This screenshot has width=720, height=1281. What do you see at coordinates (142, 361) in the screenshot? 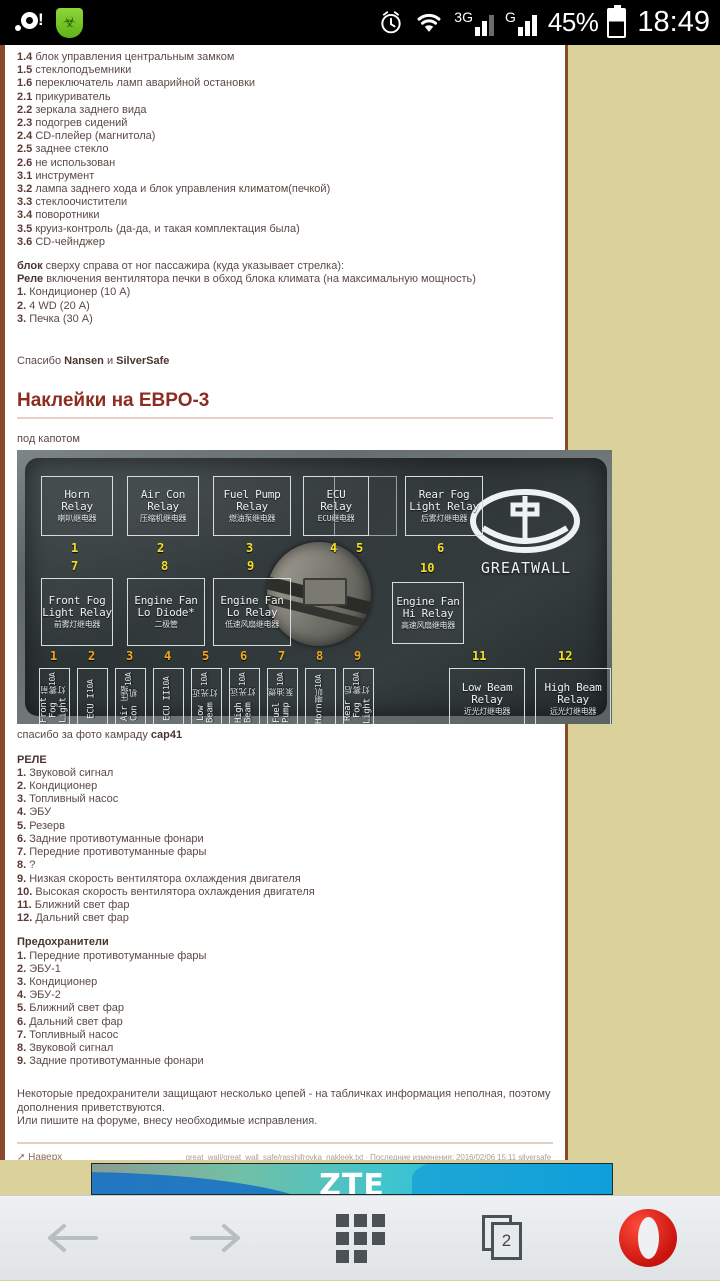
I see `thanks-user-silversafe: SilverSafe` at bounding box center [142, 361].